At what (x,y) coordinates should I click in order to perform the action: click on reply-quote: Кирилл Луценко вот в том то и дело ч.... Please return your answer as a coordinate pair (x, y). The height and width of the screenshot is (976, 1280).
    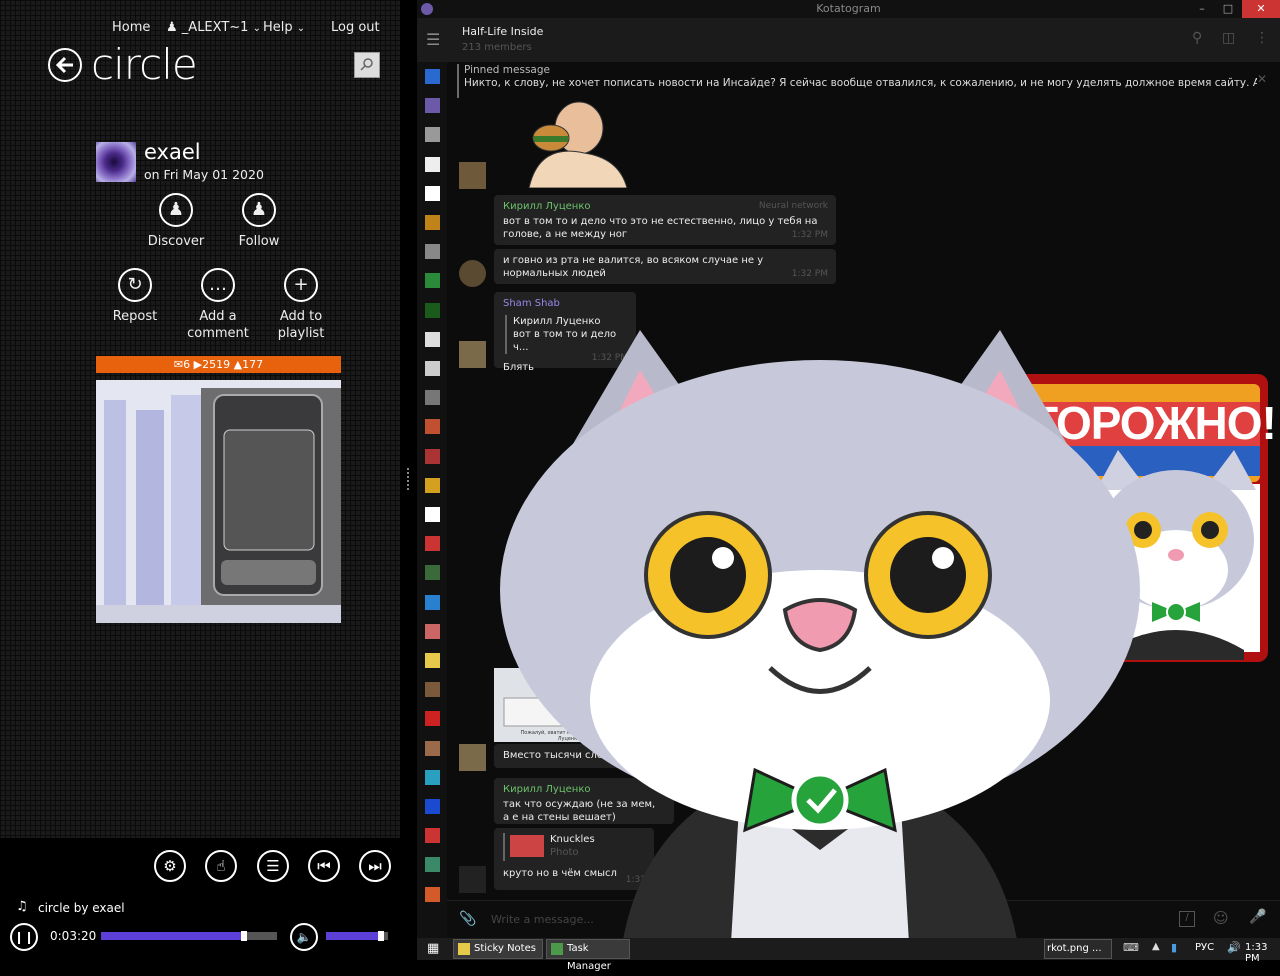
    Looking at the image, I should click on (566, 334).